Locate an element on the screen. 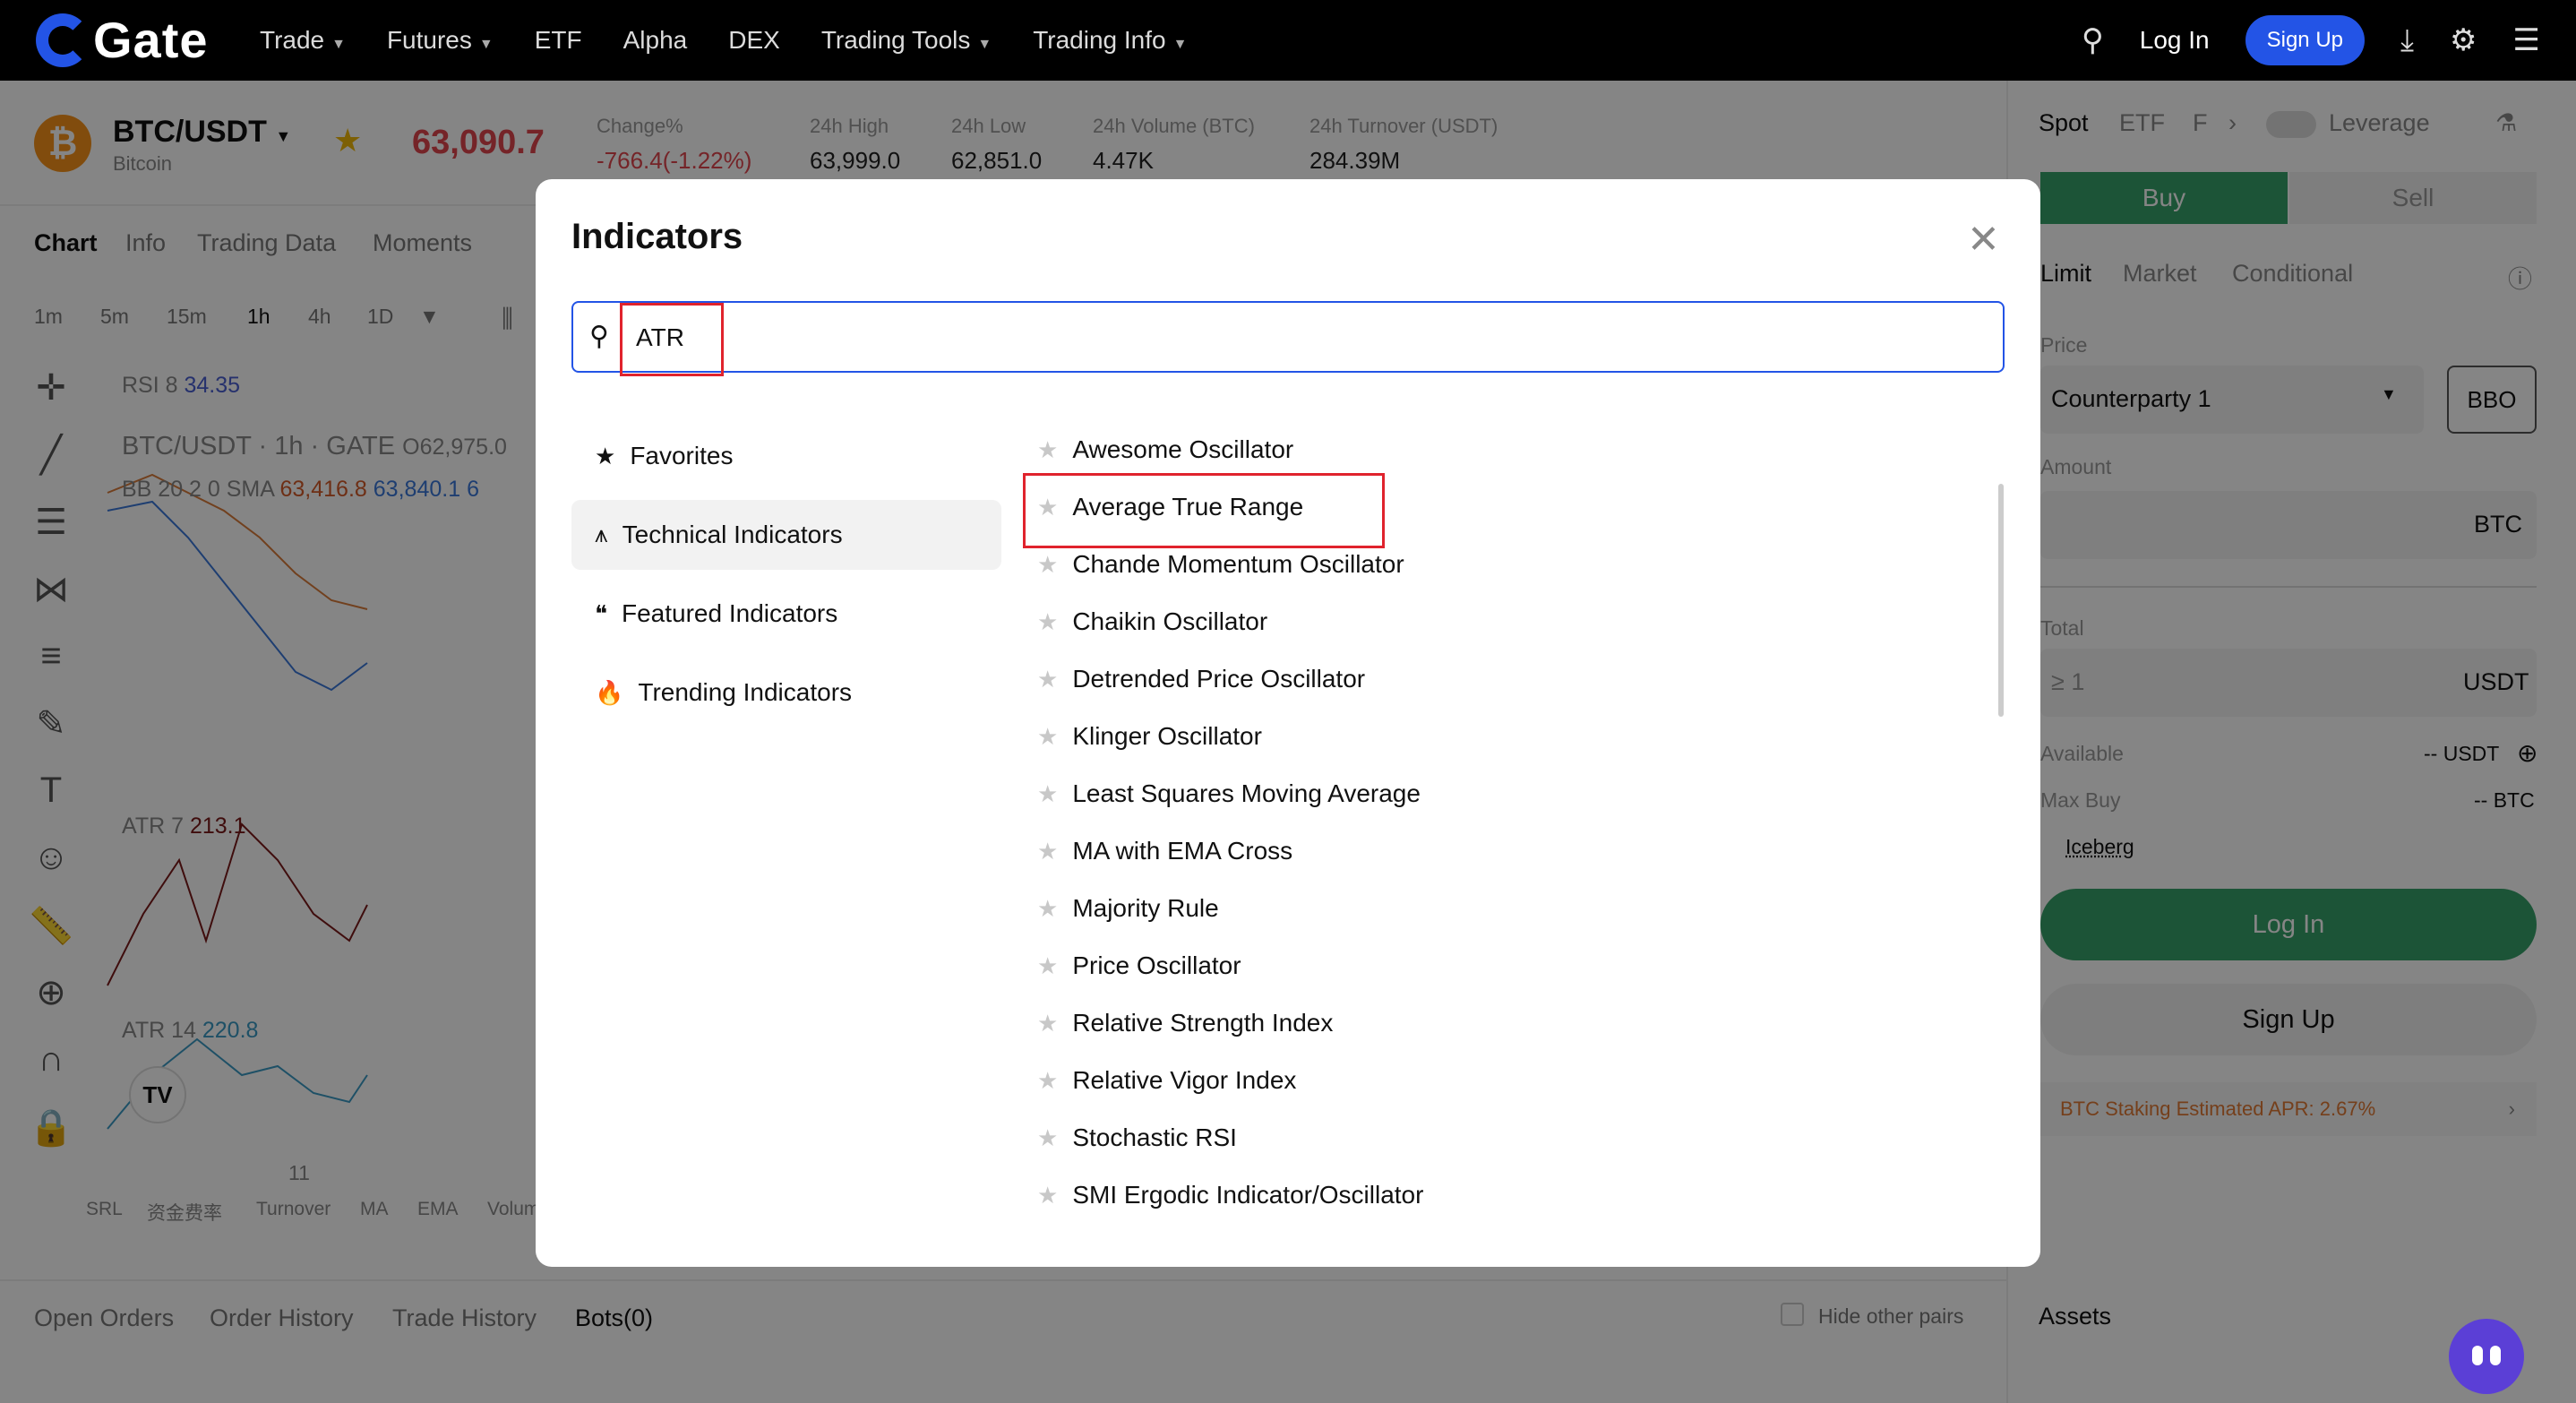 The width and height of the screenshot is (2576, 1403). indicator-item: ★ Awesome Oscillator is located at coordinates (1165, 450).